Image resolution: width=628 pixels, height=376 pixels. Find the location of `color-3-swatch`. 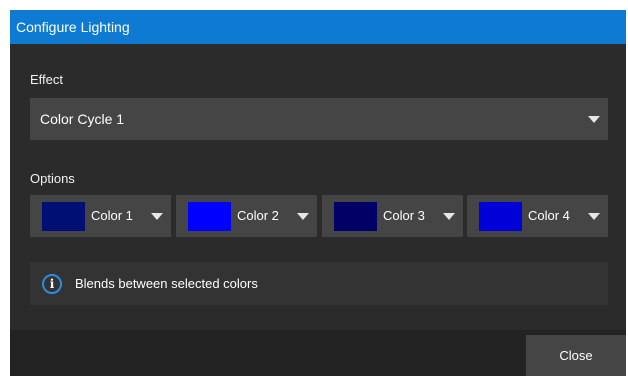

color-3-swatch is located at coordinates (355, 216).